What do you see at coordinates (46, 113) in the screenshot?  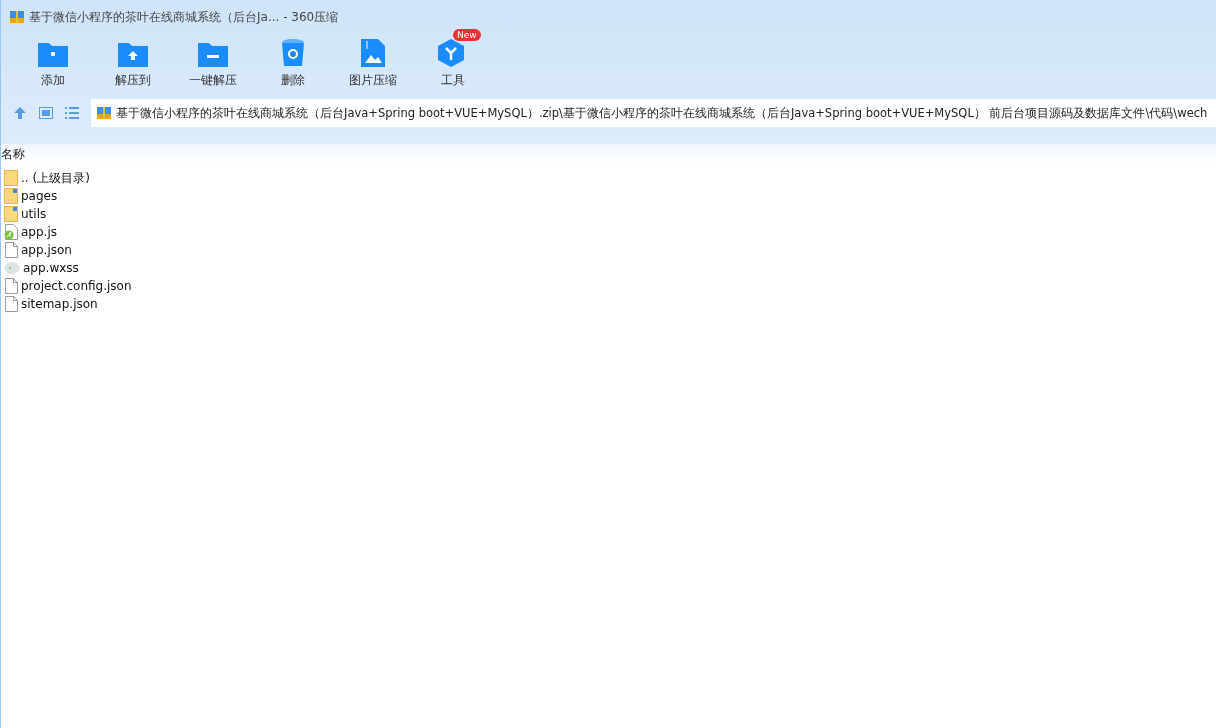 I see `view-icon` at bounding box center [46, 113].